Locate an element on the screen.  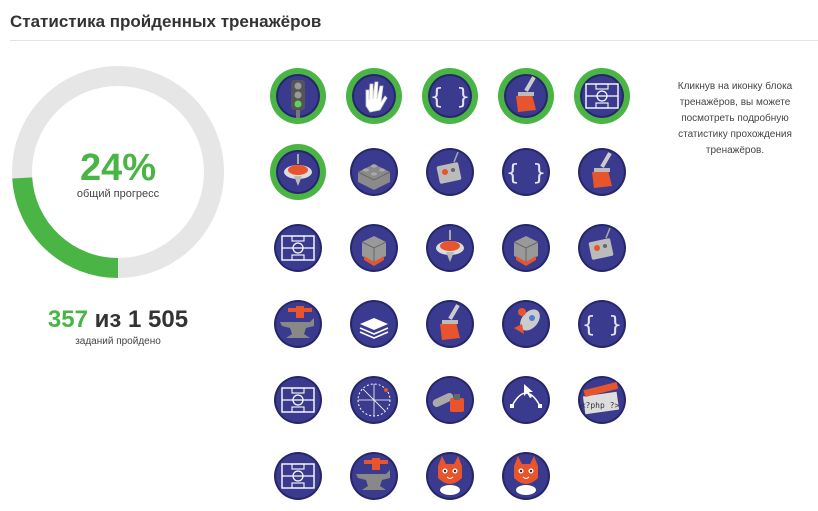
trainer-block-3: { } is located at coordinates (450, 96).